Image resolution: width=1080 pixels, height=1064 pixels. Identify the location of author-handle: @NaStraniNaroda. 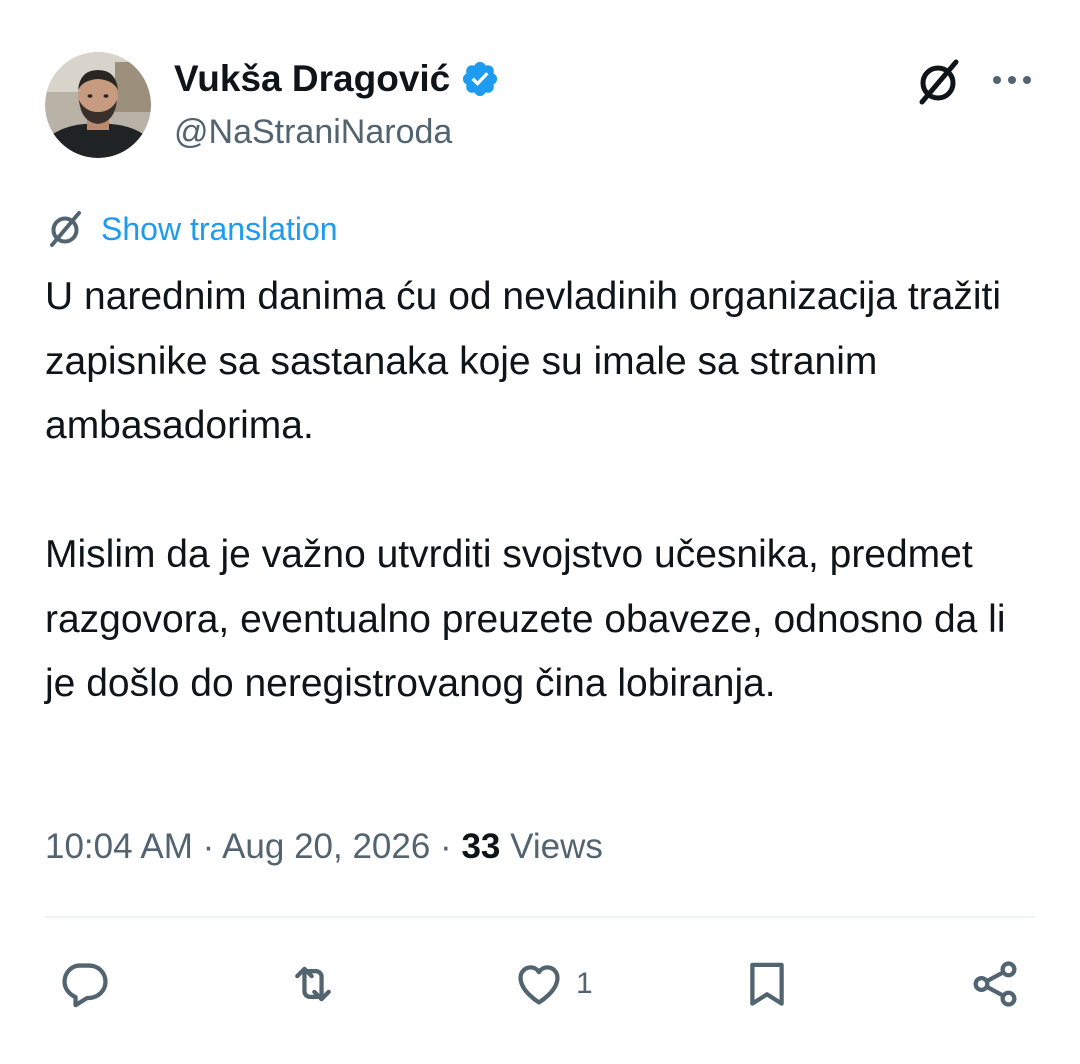
(313, 132).